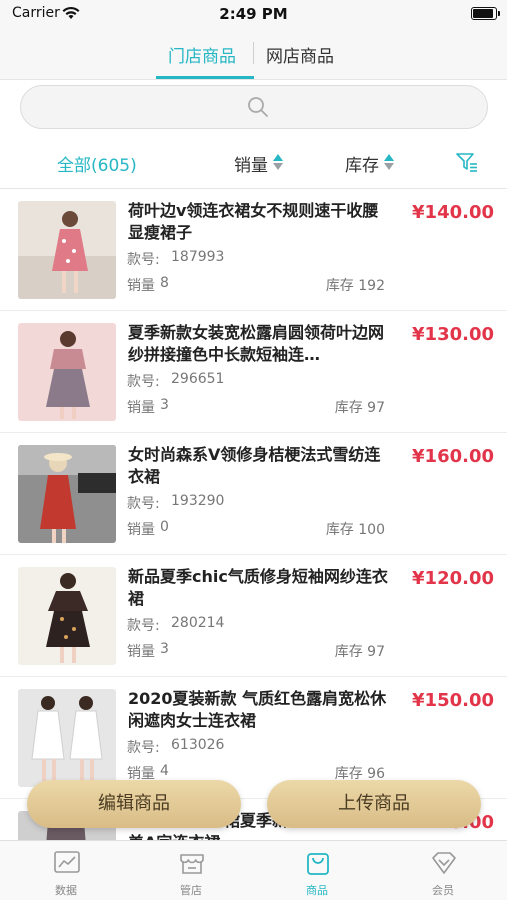  Describe the element at coordinates (355, 529) in the screenshot. I see `stock-info: 库存 100` at that location.